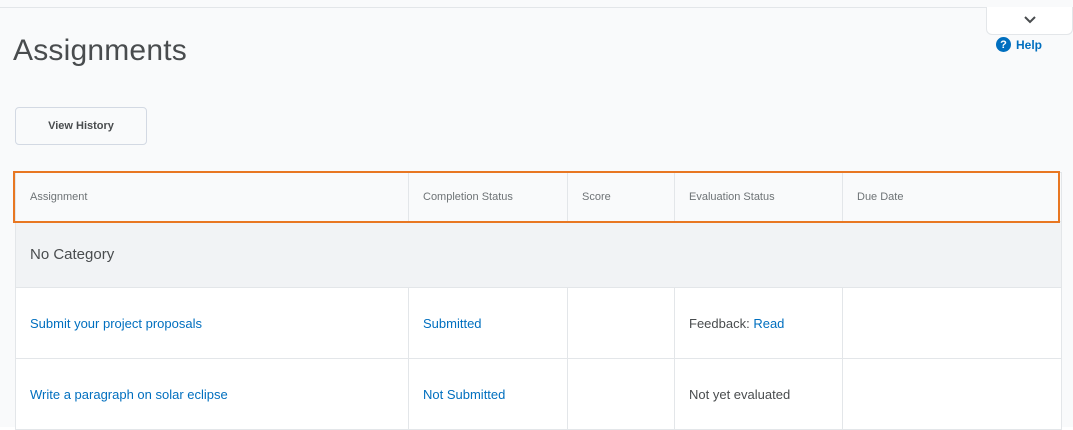 This screenshot has height=430, width=1073. What do you see at coordinates (758, 197) in the screenshot?
I see `column-header-evaluation-status: Evaluation Status` at bounding box center [758, 197].